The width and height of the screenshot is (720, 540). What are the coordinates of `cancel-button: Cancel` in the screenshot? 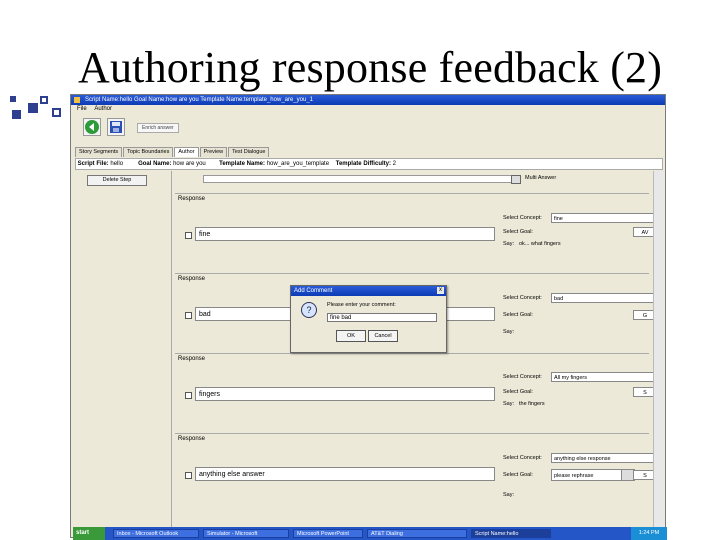 It's located at (383, 336).